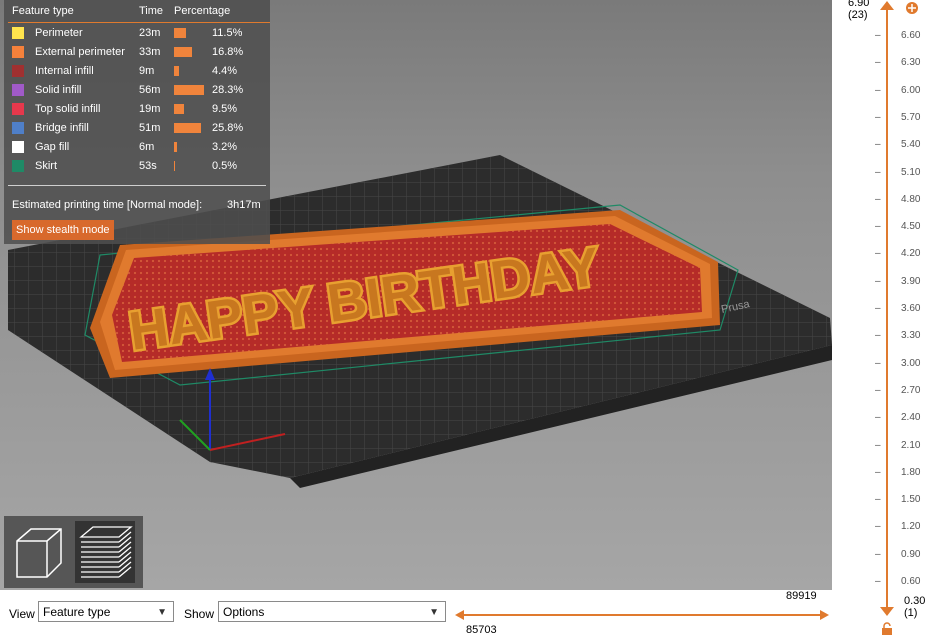  Describe the element at coordinates (137, 147) in the screenshot. I see `legend-row: Gap fill 6m 3.2%` at that location.